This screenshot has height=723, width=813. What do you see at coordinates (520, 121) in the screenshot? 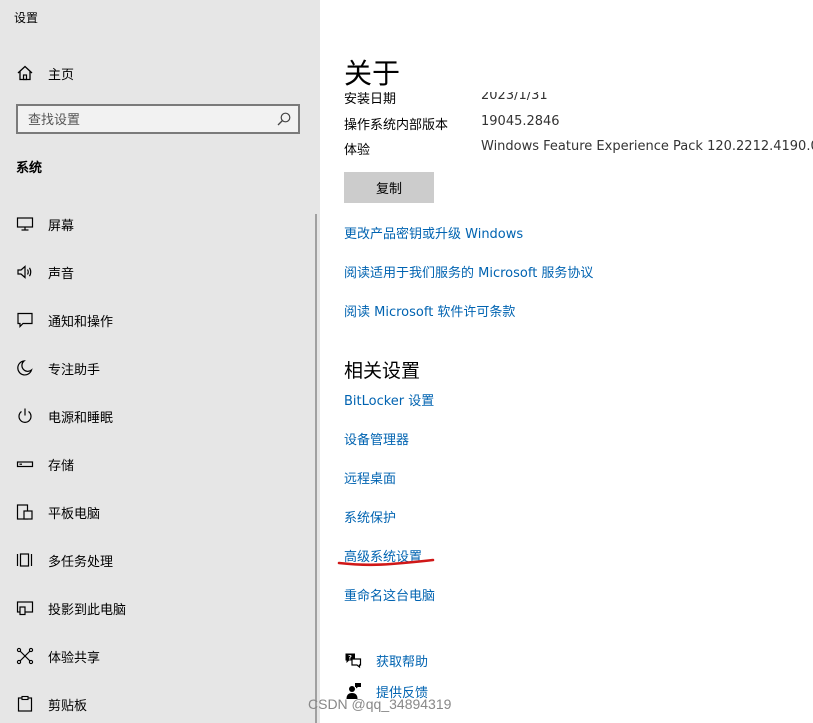
I see `spec-value: 19045.2846` at bounding box center [520, 121].